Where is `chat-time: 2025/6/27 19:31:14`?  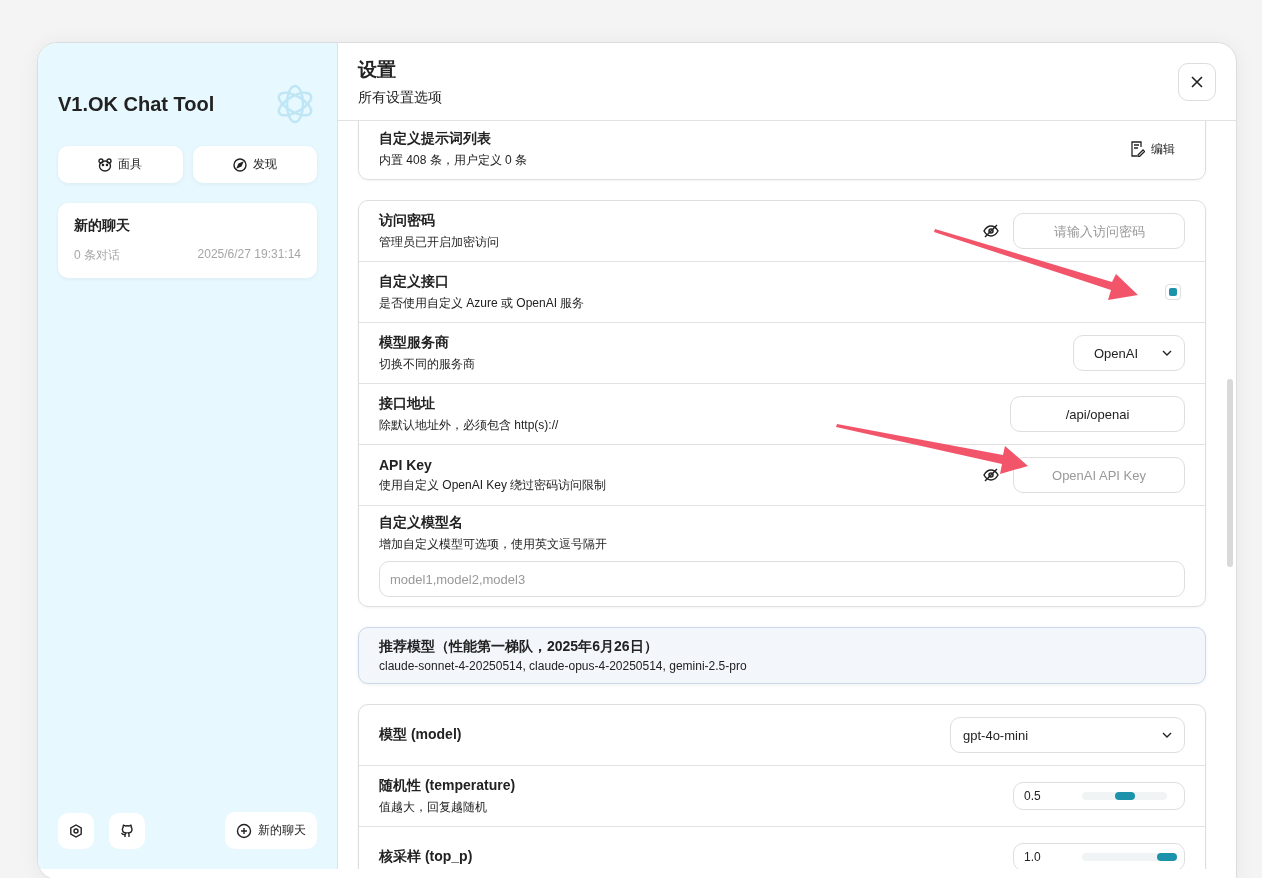 chat-time: 2025/6/27 19:31:14 is located at coordinates (249, 255).